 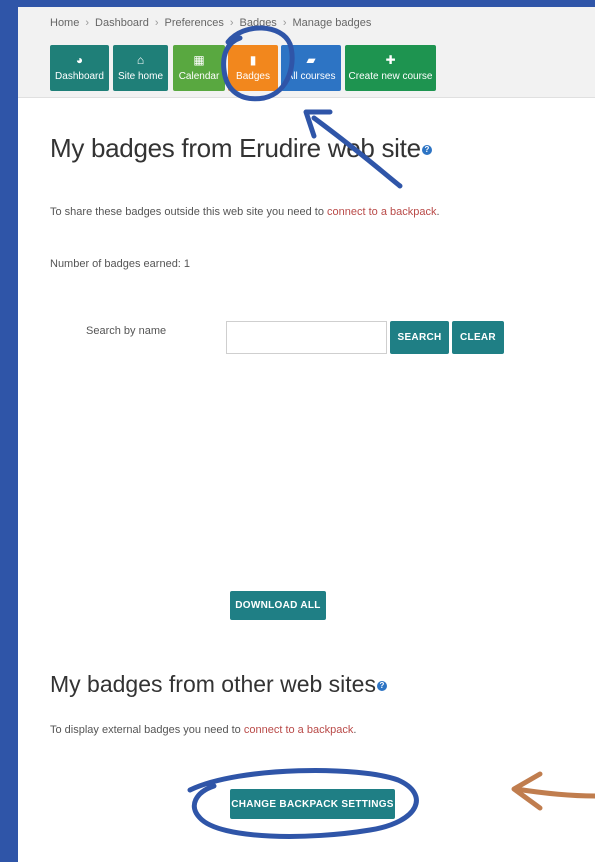 I want to click on external-text-end: ., so click(x=355, y=730).